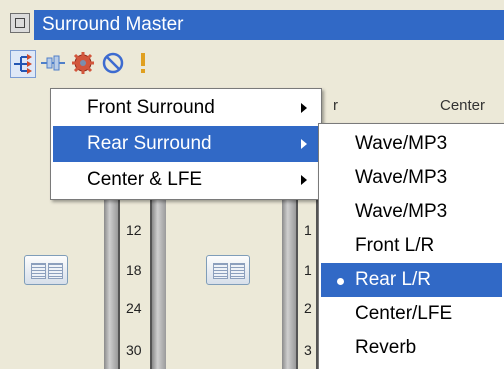  I want to click on submenu-item-label: Reverb, so click(386, 347).